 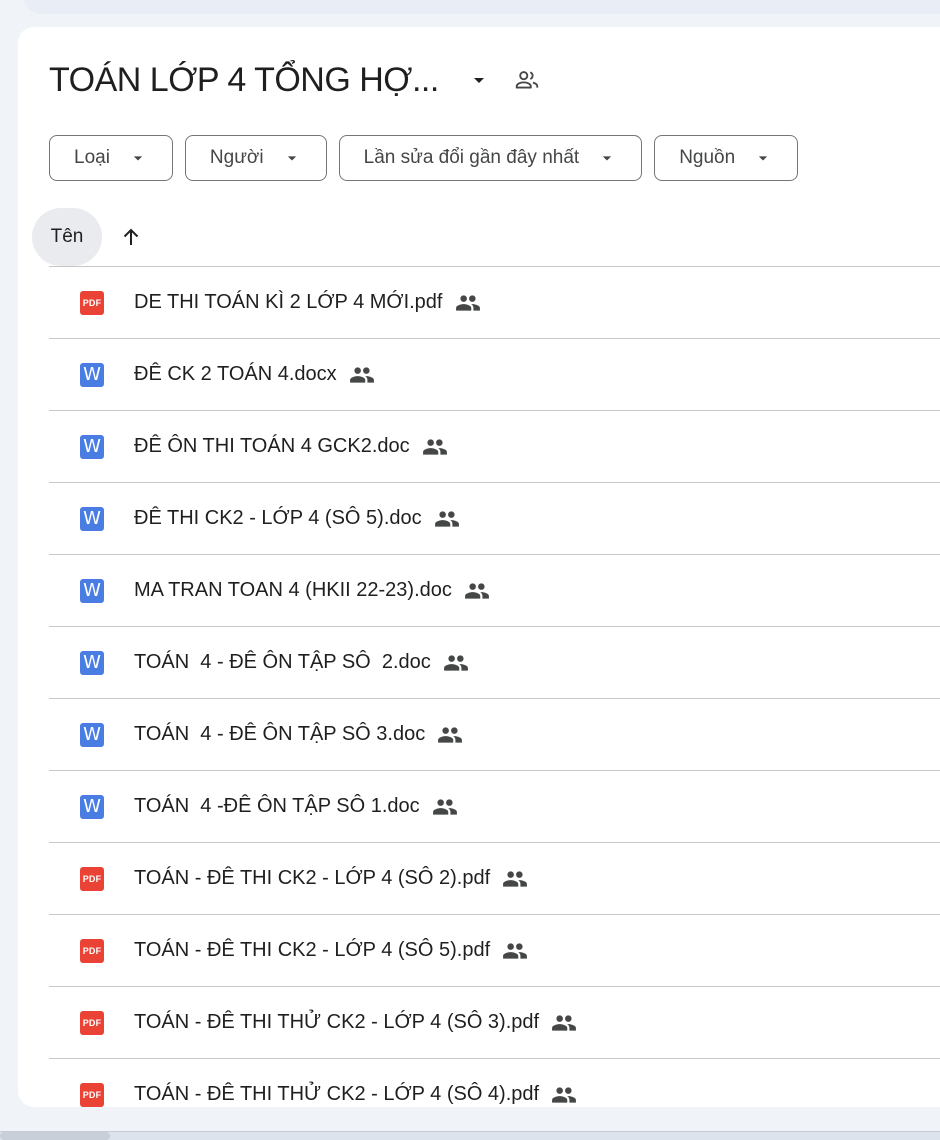 I want to click on file-name: TOÁN - ĐÊ THI THỬ CK2 - LỚP 4 (SÔ 3).pdf, so click(x=337, y=1022).